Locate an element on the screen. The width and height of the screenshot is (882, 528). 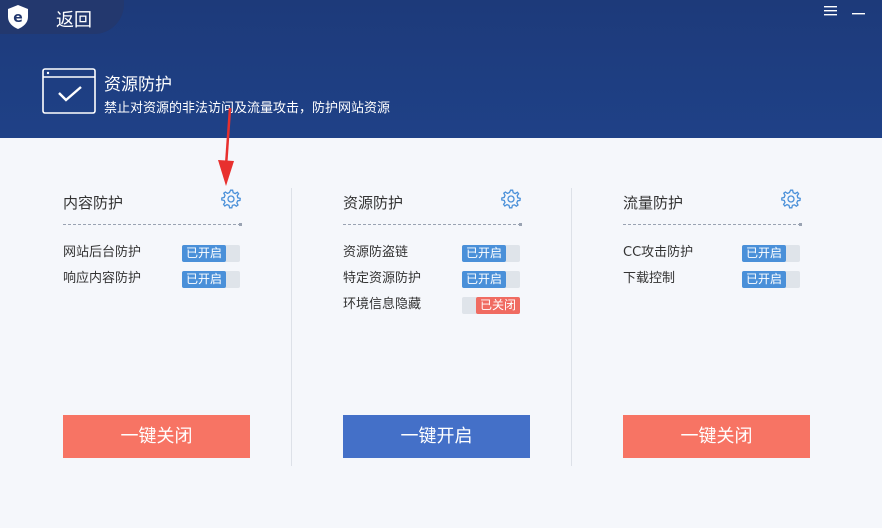
back-tab: e 返回 is located at coordinates (62, 17).